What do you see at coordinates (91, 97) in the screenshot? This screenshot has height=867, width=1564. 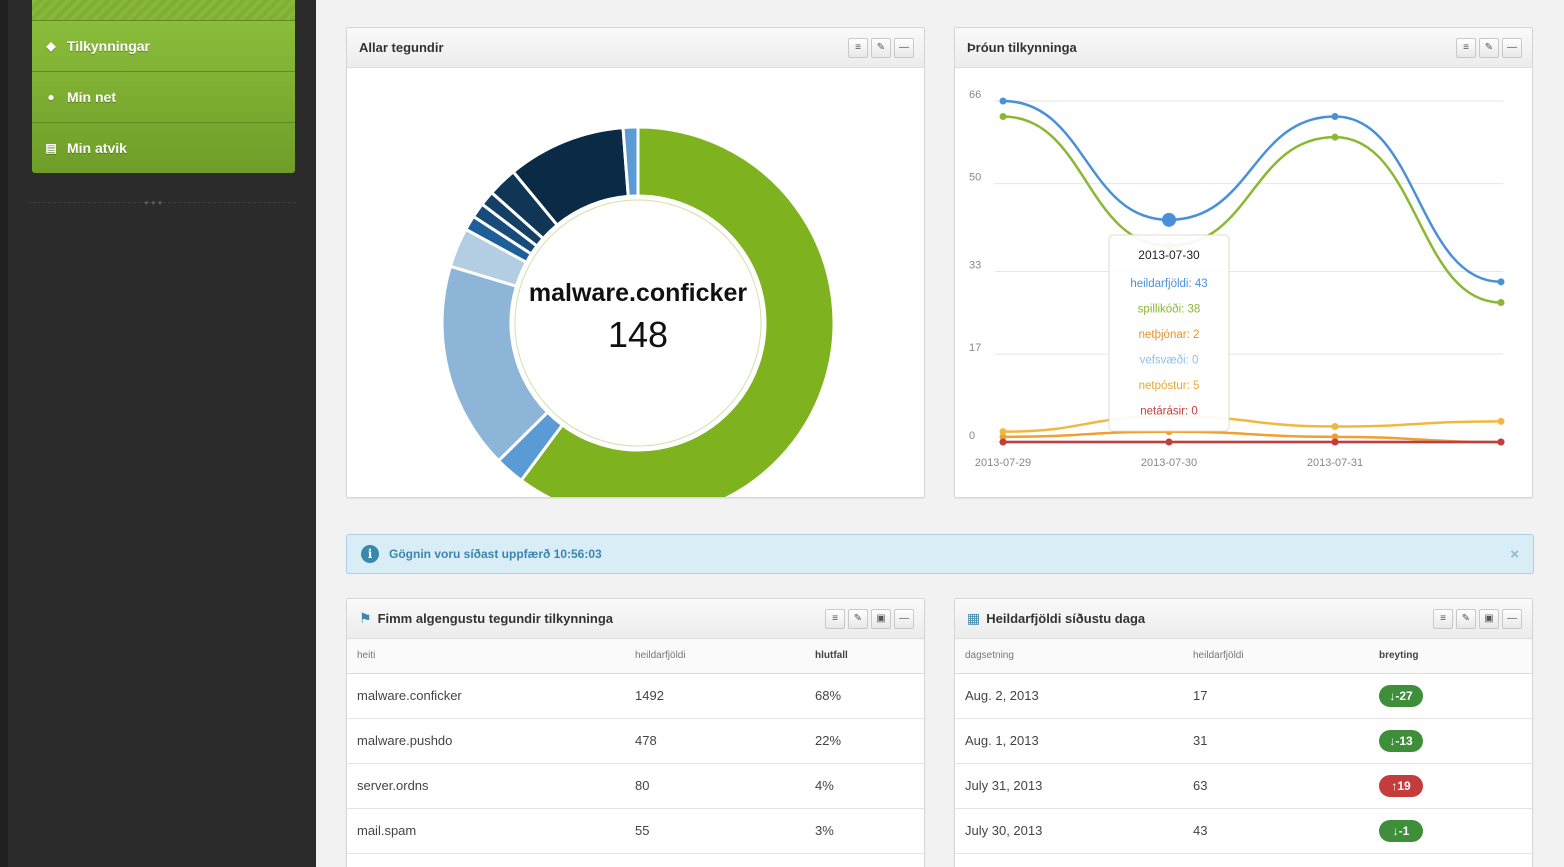 I see `sidebar-item-label: Min net` at bounding box center [91, 97].